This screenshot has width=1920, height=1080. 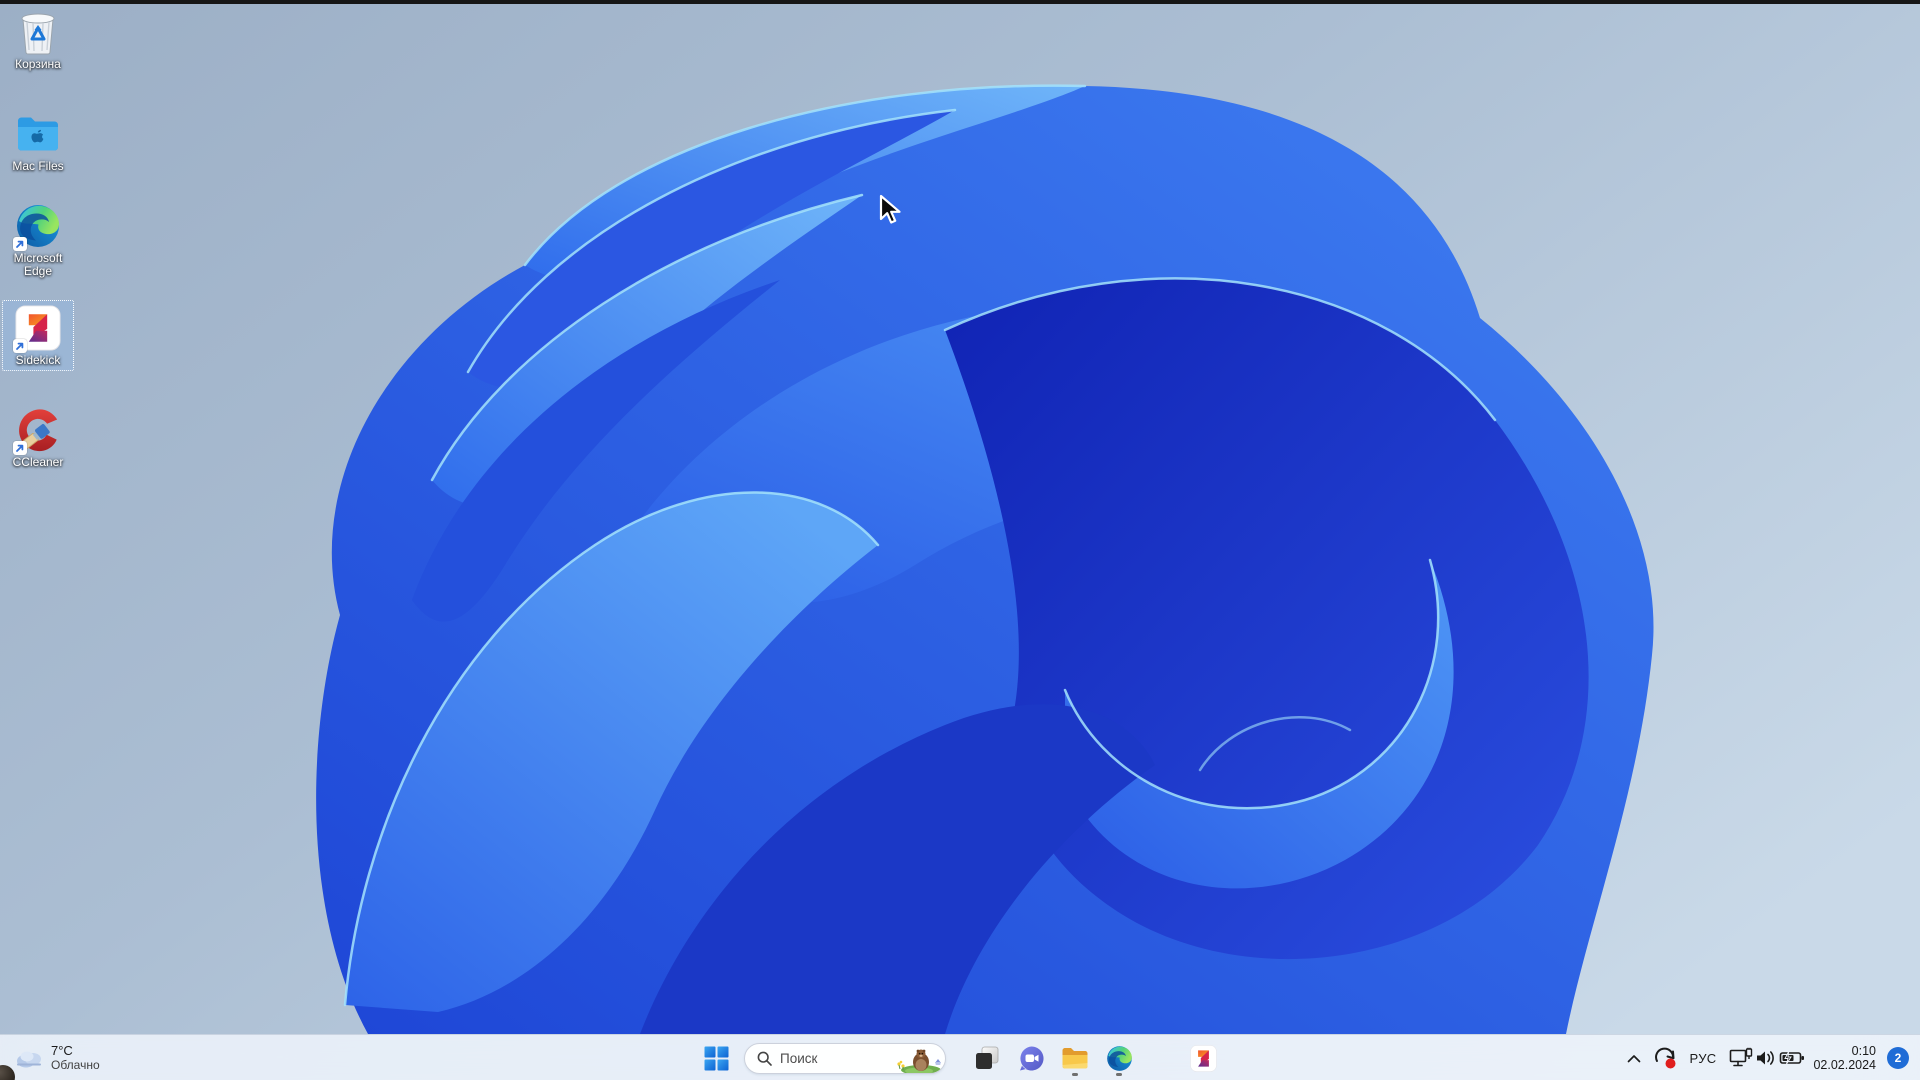 What do you see at coordinates (37, 431) in the screenshot?
I see `ccleaner-icon` at bounding box center [37, 431].